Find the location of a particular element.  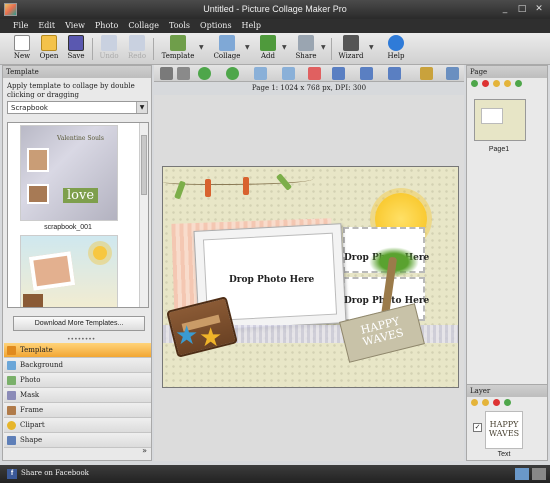

help-button: Help is located at coordinates (396, 47).